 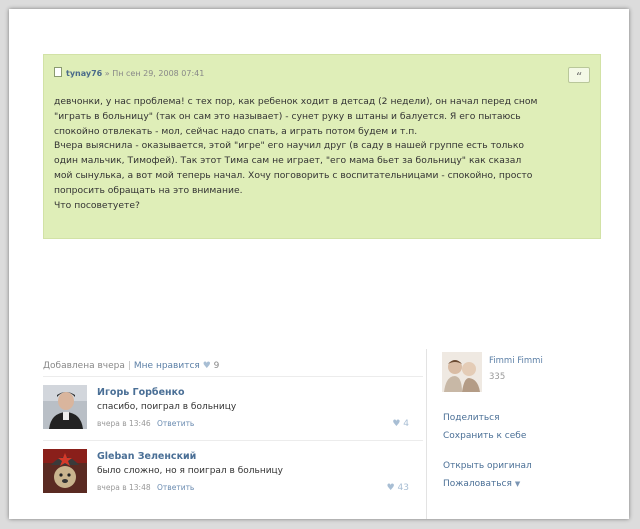 What do you see at coordinates (84, 366) in the screenshot?
I see `added-time: Добавлена вчера` at bounding box center [84, 366].